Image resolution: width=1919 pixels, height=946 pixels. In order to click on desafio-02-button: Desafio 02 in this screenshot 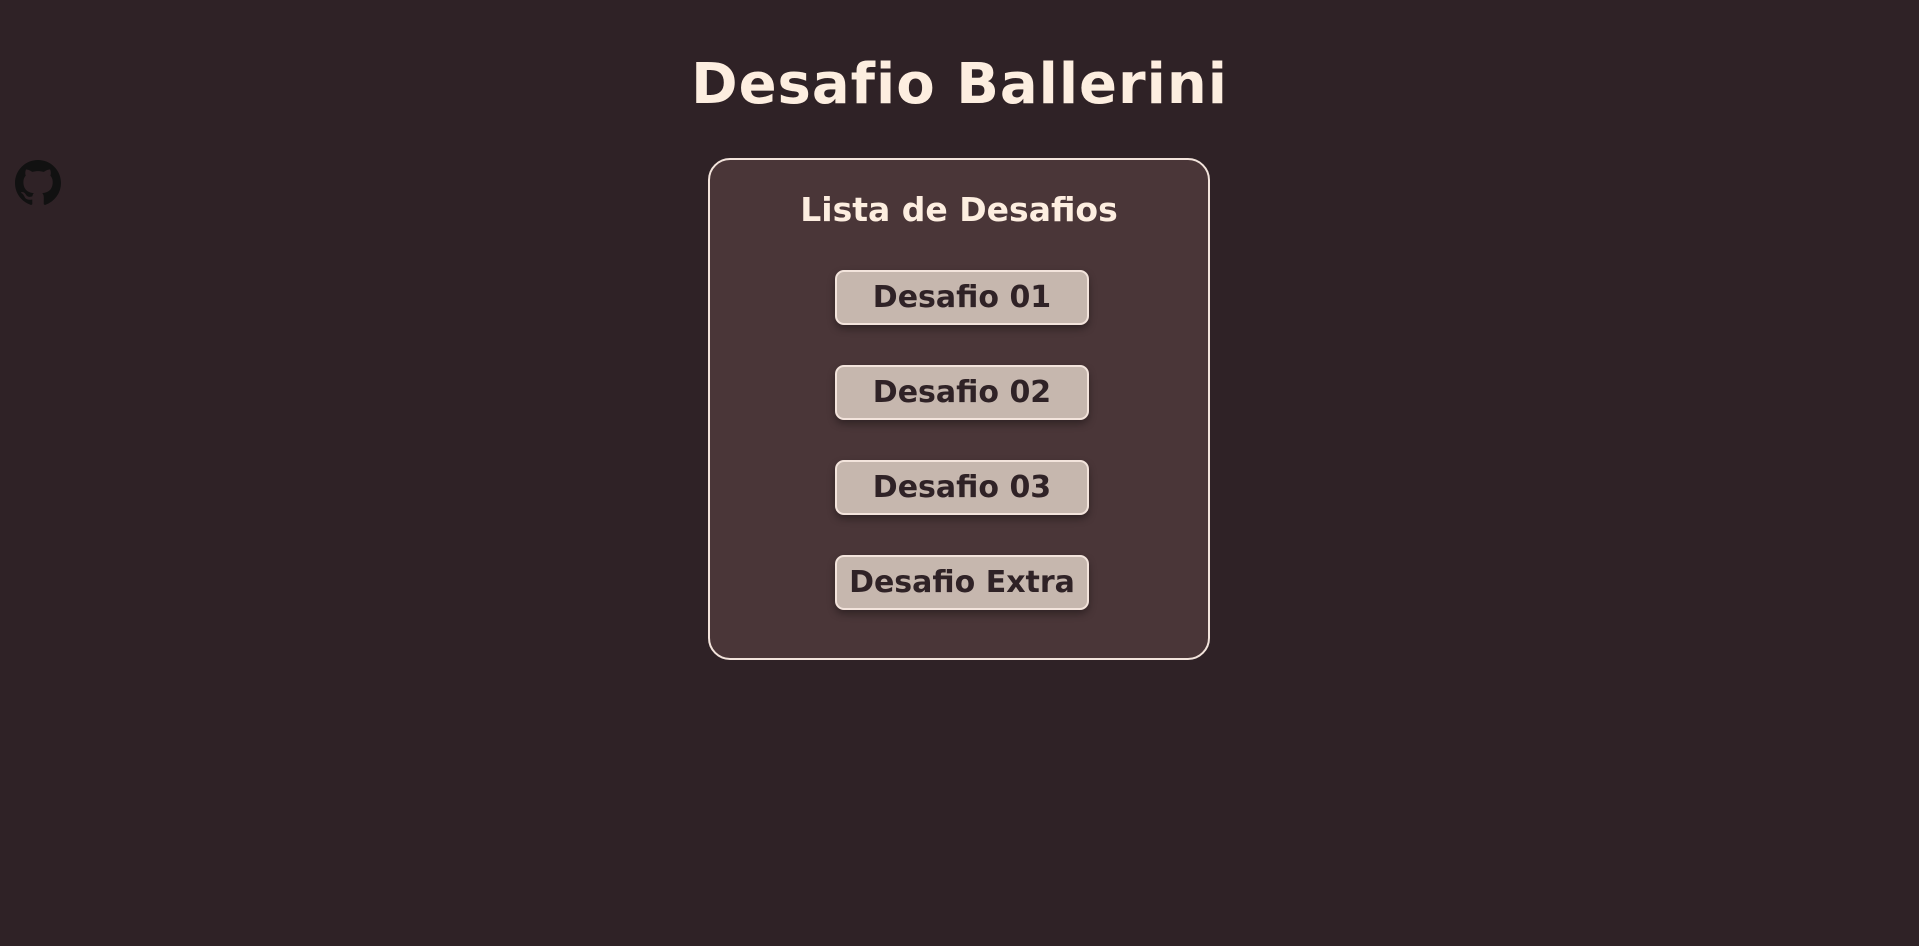, I will do `click(962, 392)`.